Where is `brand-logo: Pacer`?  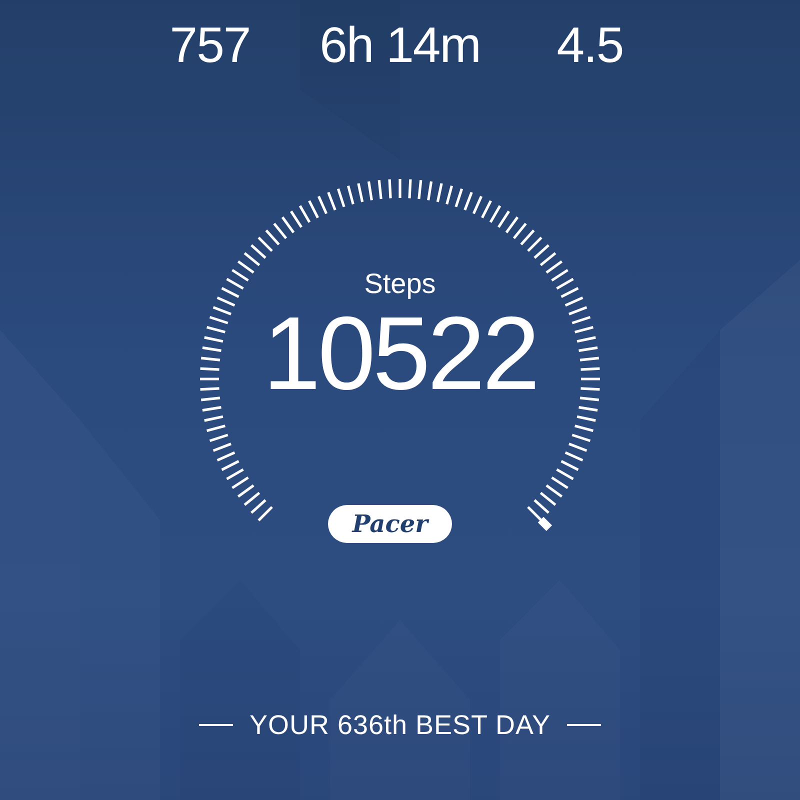 brand-logo: Pacer is located at coordinates (390, 524).